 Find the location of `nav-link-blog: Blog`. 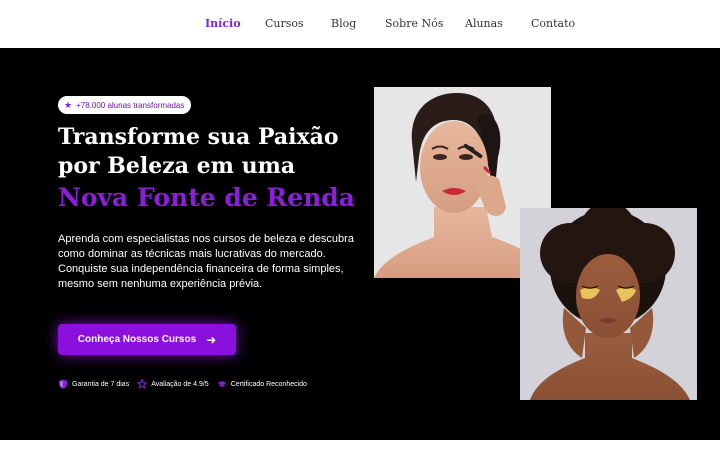

nav-link-blog: Blog is located at coordinates (343, 23).